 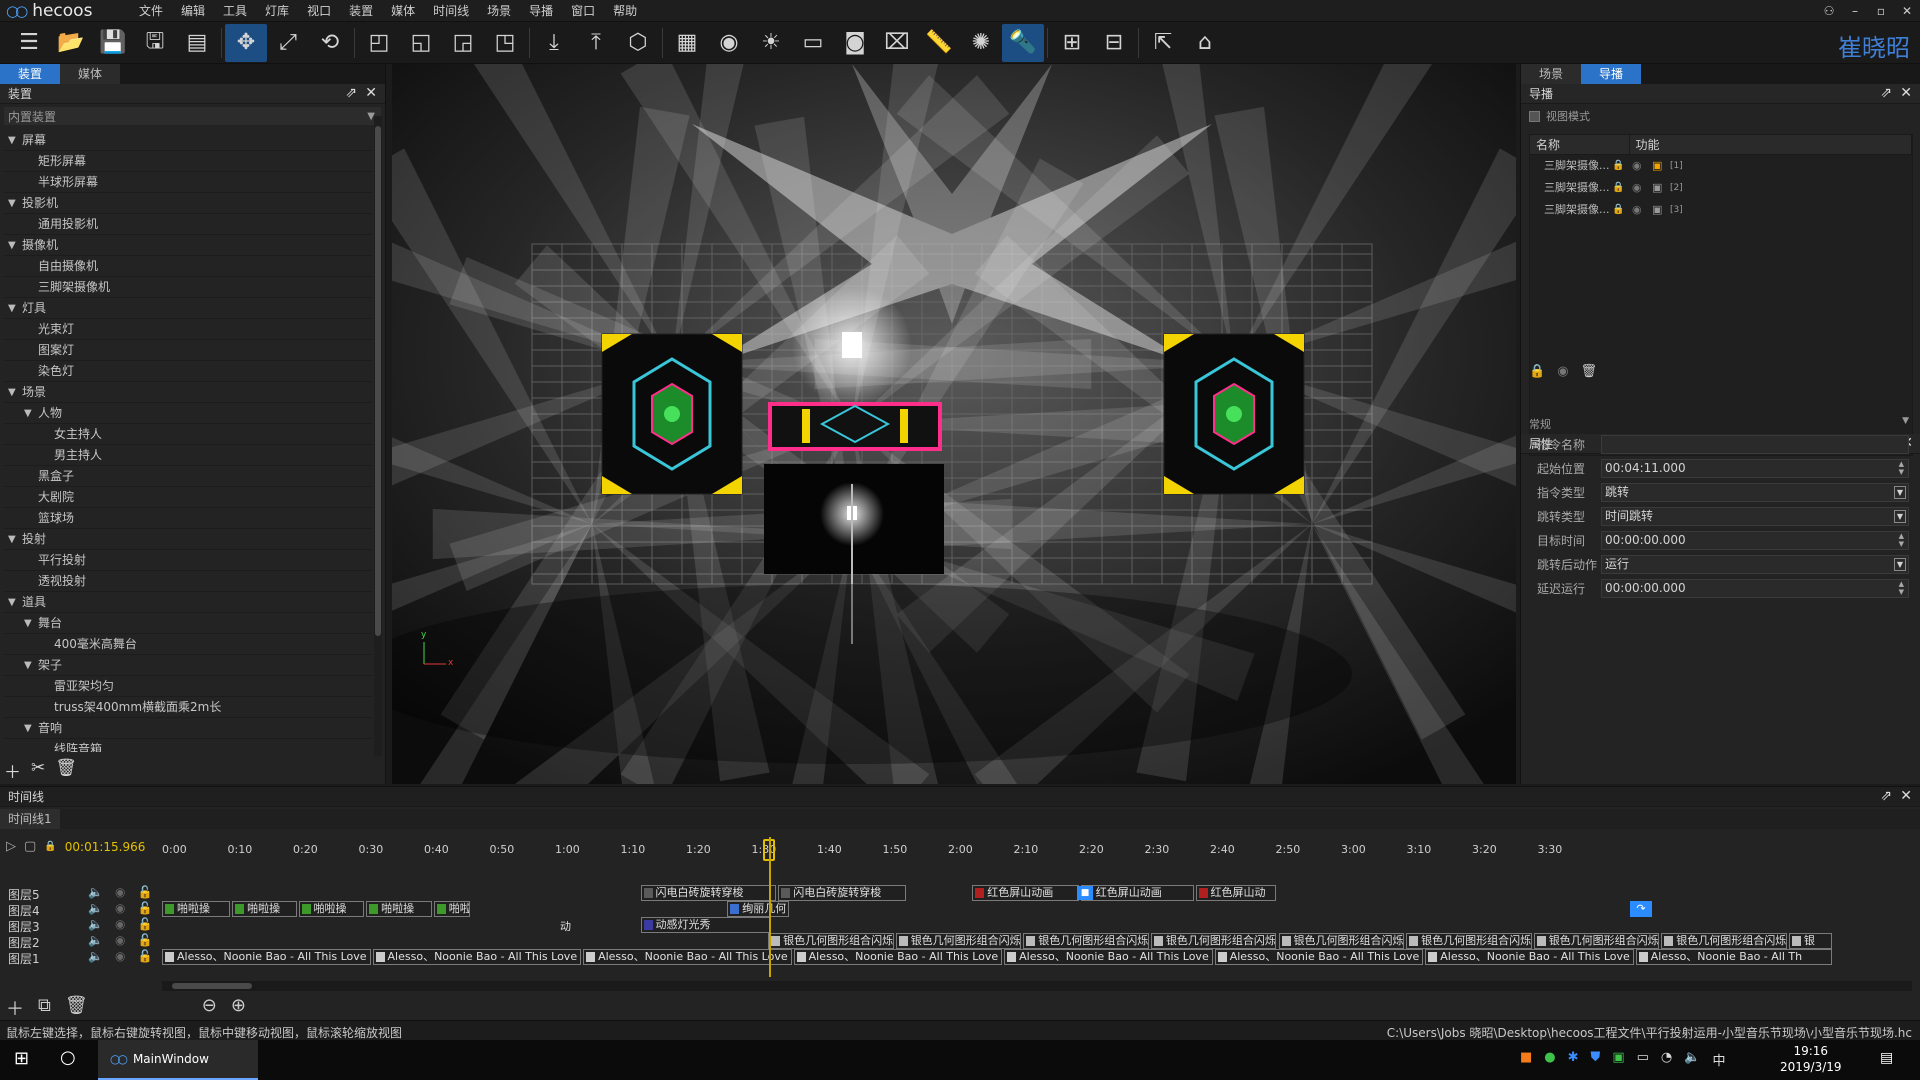 What do you see at coordinates (1163, 43) in the screenshot?
I see `export-icon: ⇱` at bounding box center [1163, 43].